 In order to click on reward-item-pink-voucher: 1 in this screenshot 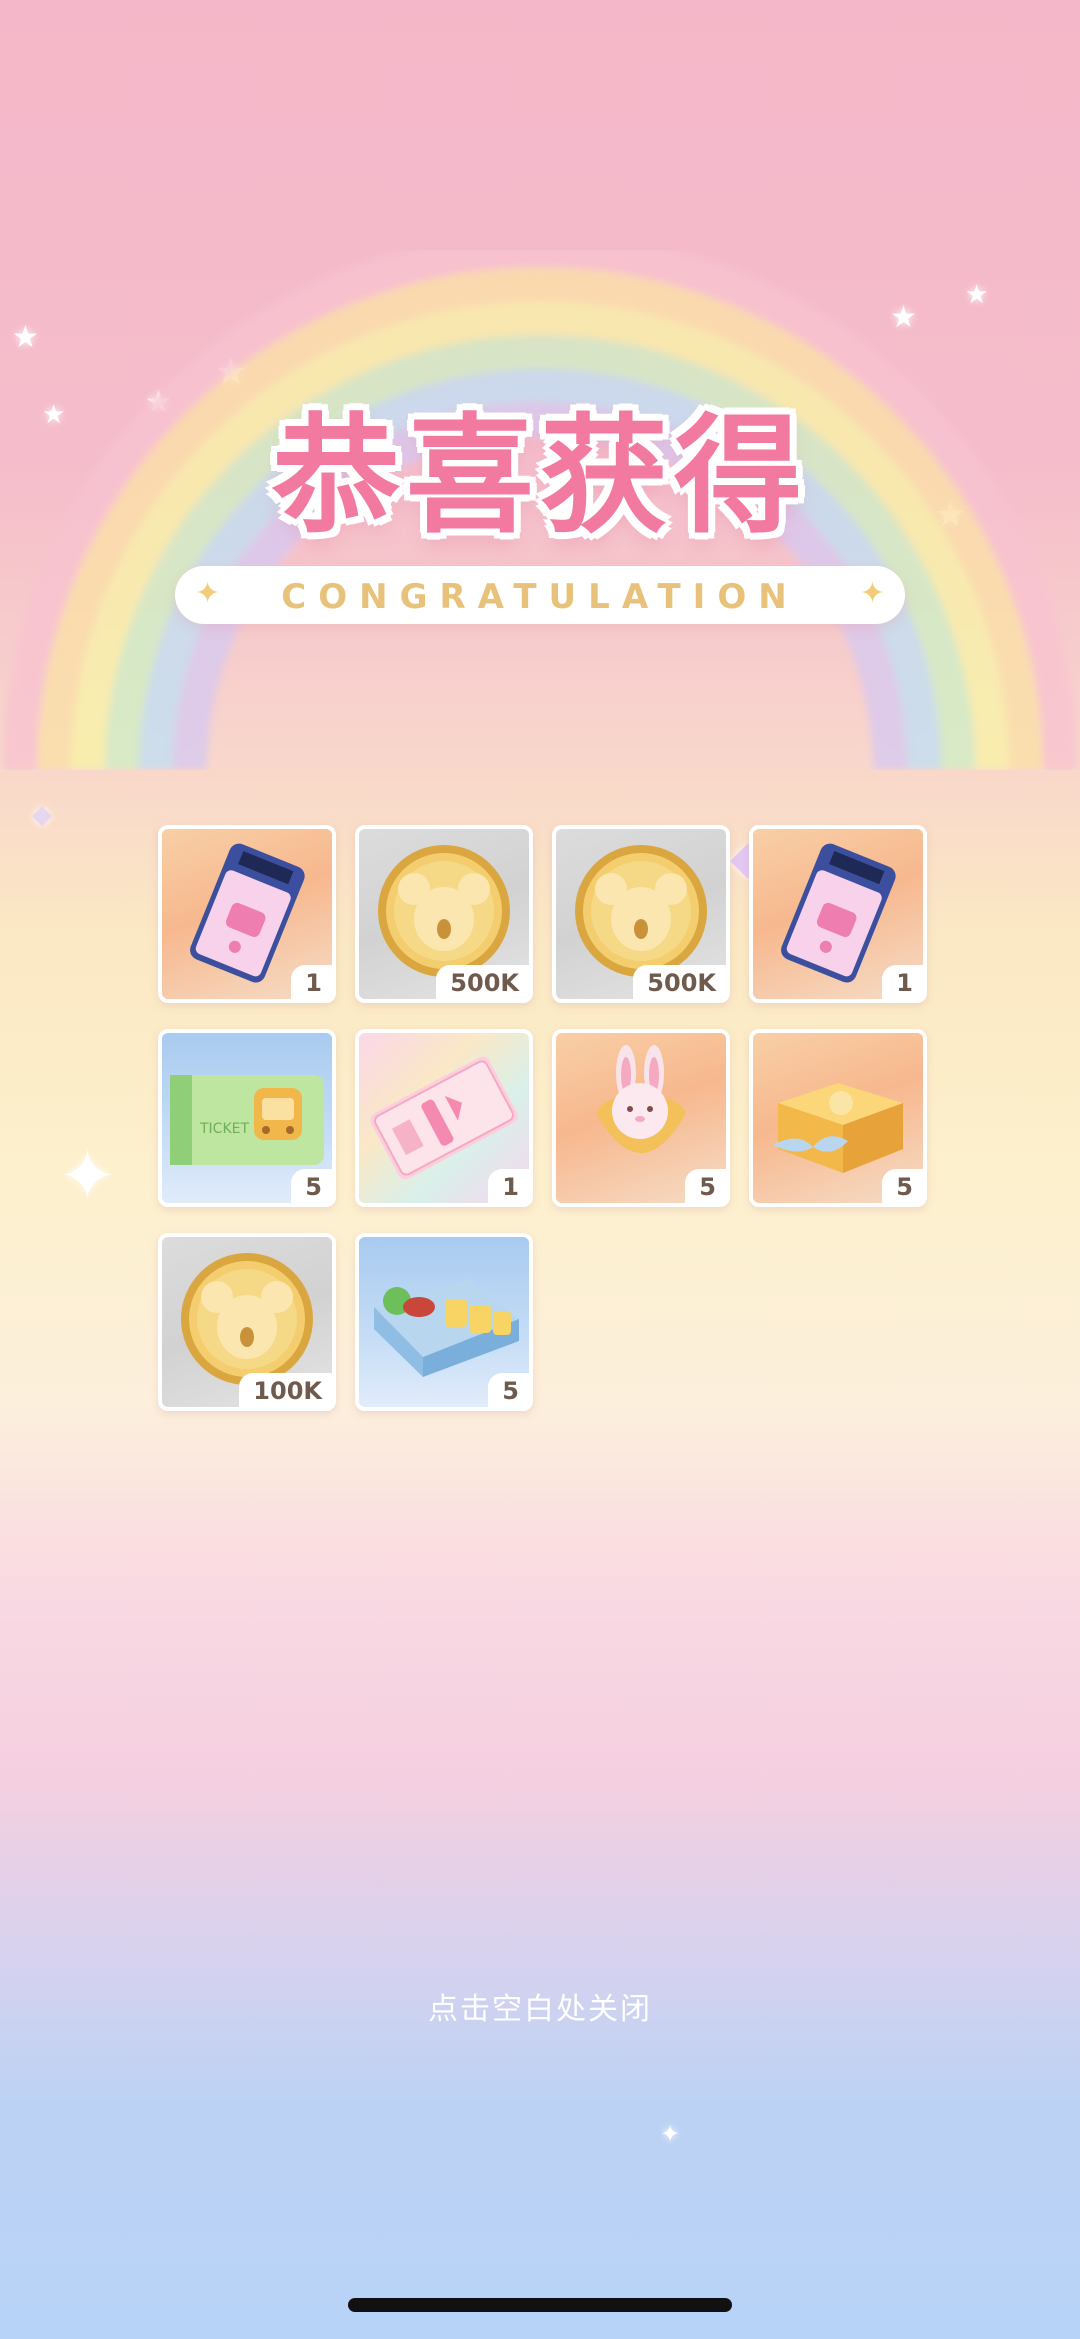, I will do `click(444, 1118)`.